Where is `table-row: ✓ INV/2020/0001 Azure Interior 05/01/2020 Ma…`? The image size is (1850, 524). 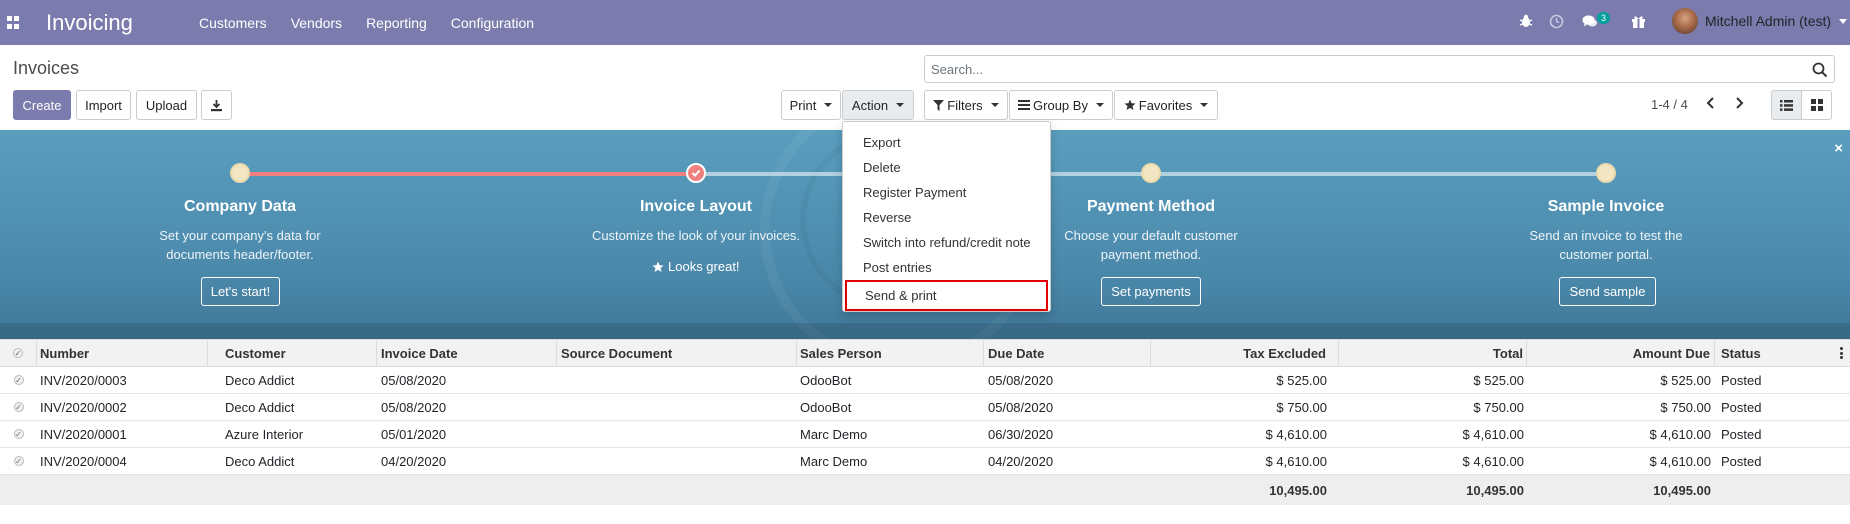
table-row: ✓ INV/2020/0001 Azure Interior 05/01/2020 Ma… is located at coordinates (925, 434).